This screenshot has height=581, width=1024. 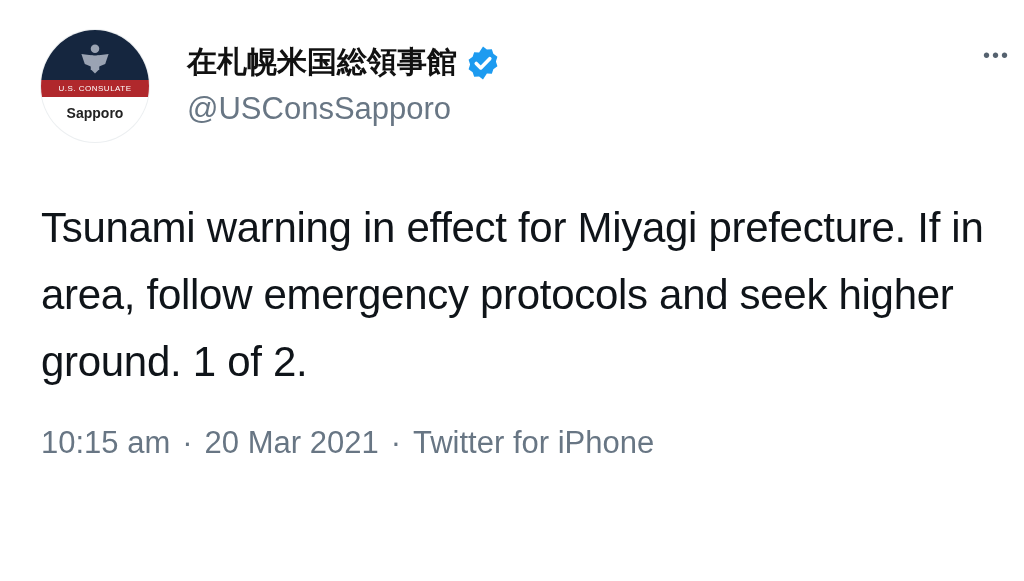 What do you see at coordinates (95, 113) in the screenshot?
I see `avatar-caption: Sapporo` at bounding box center [95, 113].